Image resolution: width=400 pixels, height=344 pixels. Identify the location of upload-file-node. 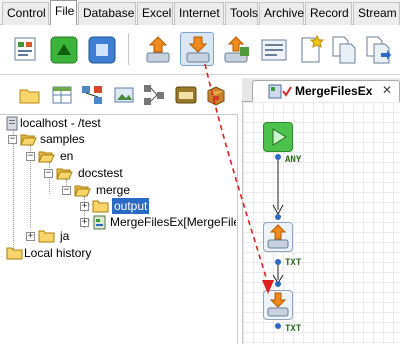
(278, 237).